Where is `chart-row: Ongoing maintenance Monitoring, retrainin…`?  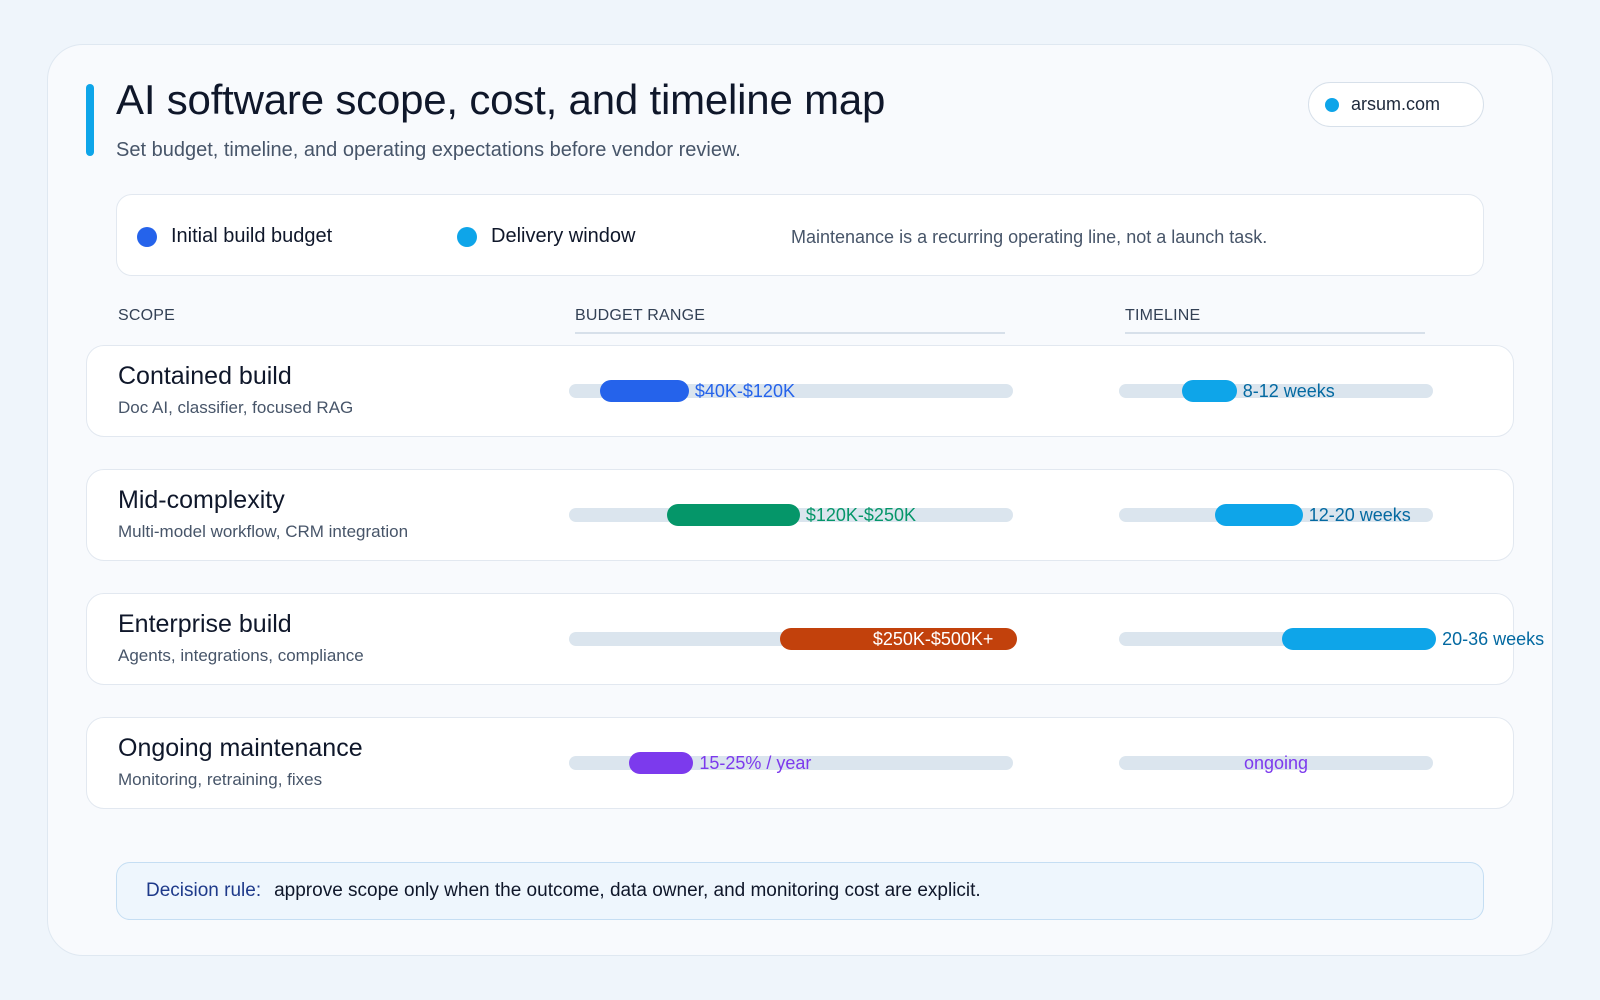 chart-row: Ongoing maintenance Monitoring, retrainin… is located at coordinates (800, 763).